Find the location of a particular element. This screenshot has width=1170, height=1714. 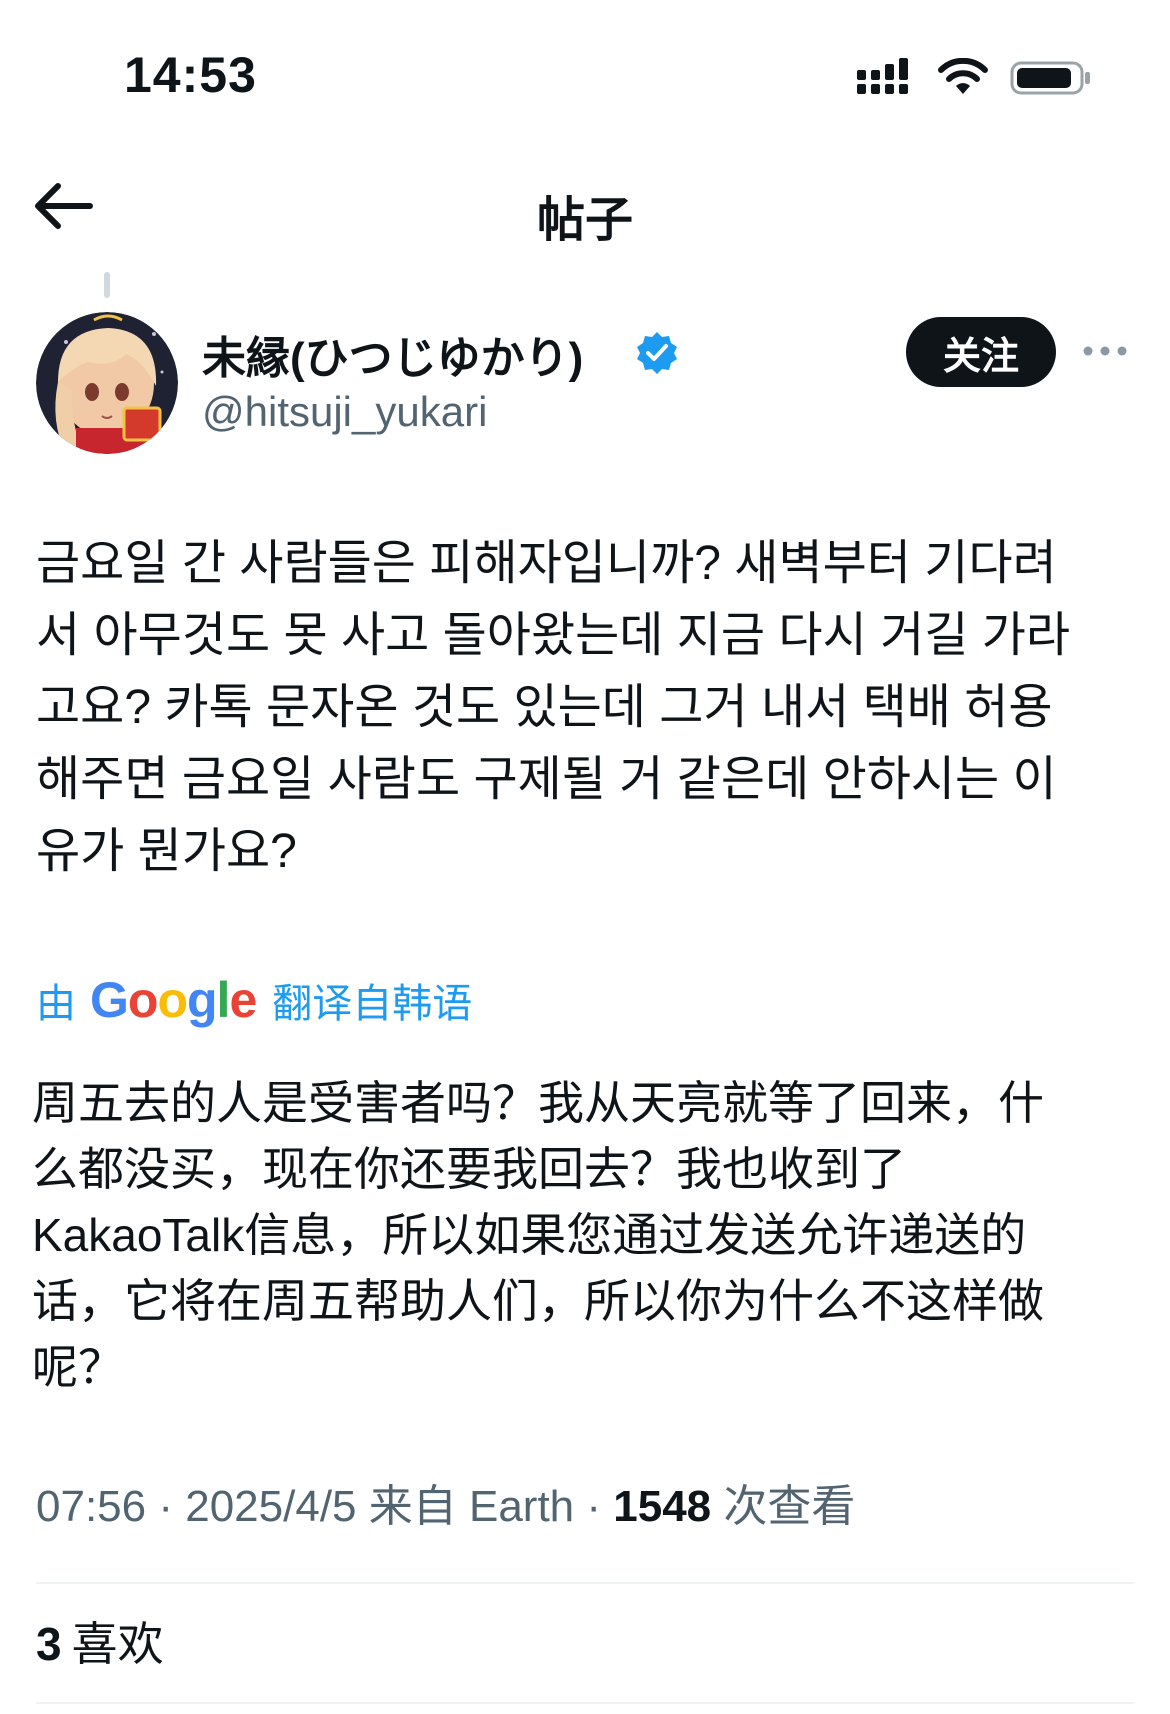

views-label: 次查看 is located at coordinates (789, 1506).